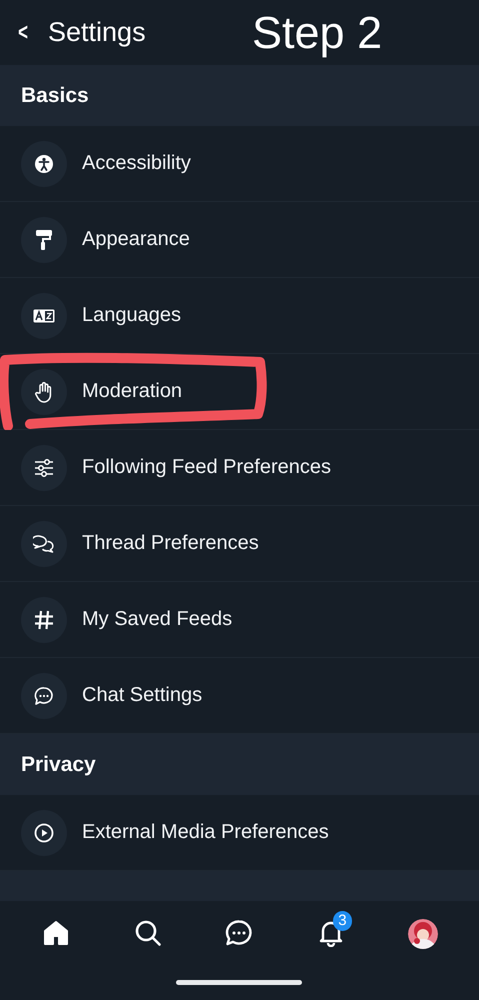 This screenshot has width=479, height=1000. What do you see at coordinates (239, 468) in the screenshot?
I see `settings-item: Following Feed Preferences` at bounding box center [239, 468].